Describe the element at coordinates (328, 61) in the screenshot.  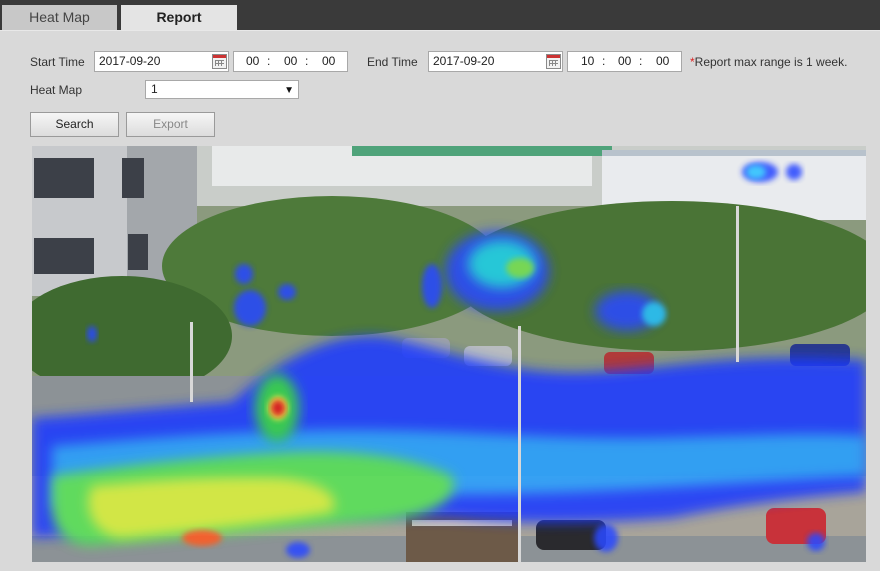
I see `start-second: 00` at that location.